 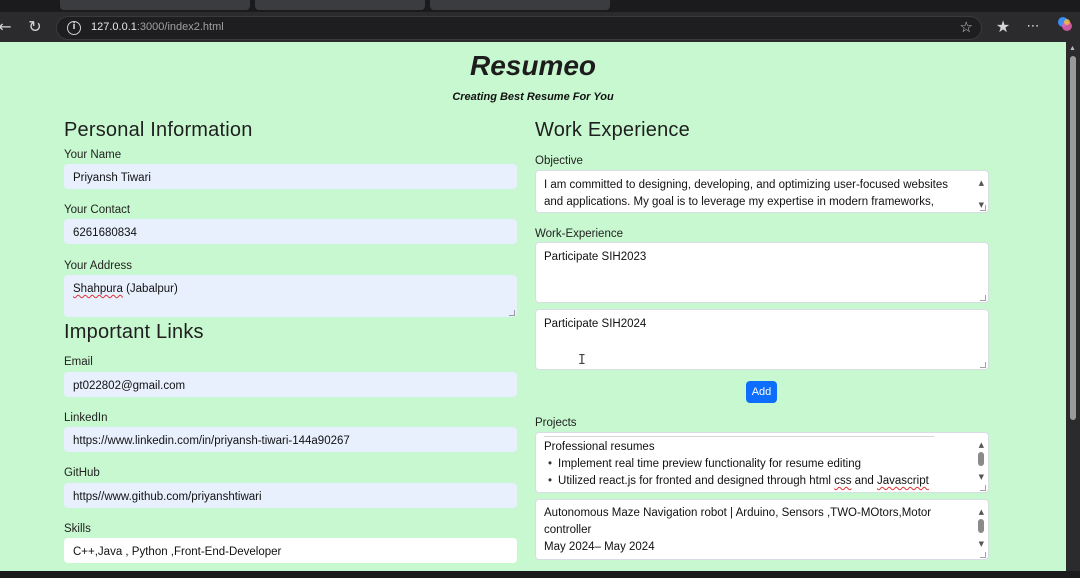 I want to click on bookmark-star-icon: ☆, so click(x=966, y=27).